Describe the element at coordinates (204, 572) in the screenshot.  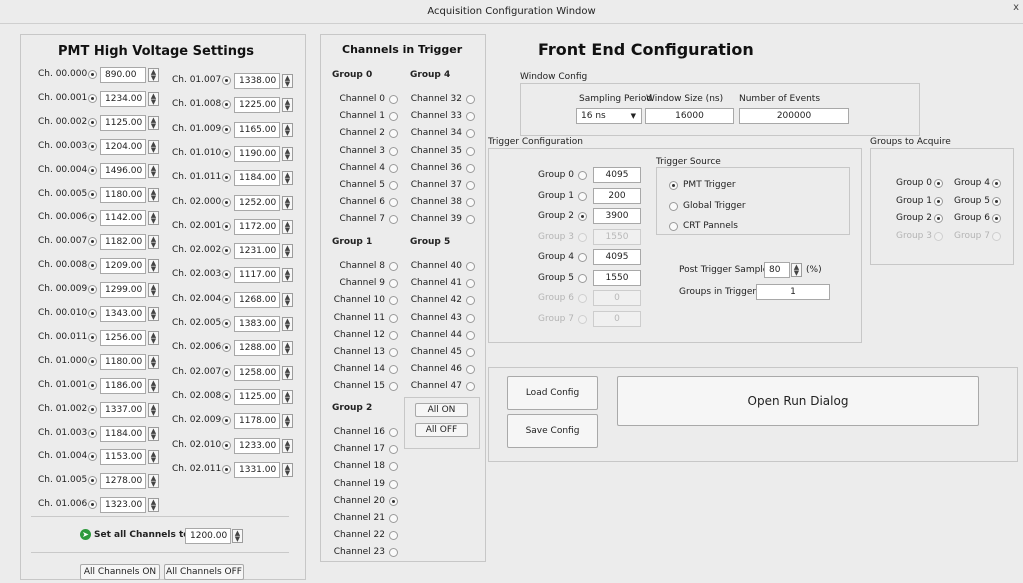
I see `all-channels-off-button: All Channels OFF` at that location.